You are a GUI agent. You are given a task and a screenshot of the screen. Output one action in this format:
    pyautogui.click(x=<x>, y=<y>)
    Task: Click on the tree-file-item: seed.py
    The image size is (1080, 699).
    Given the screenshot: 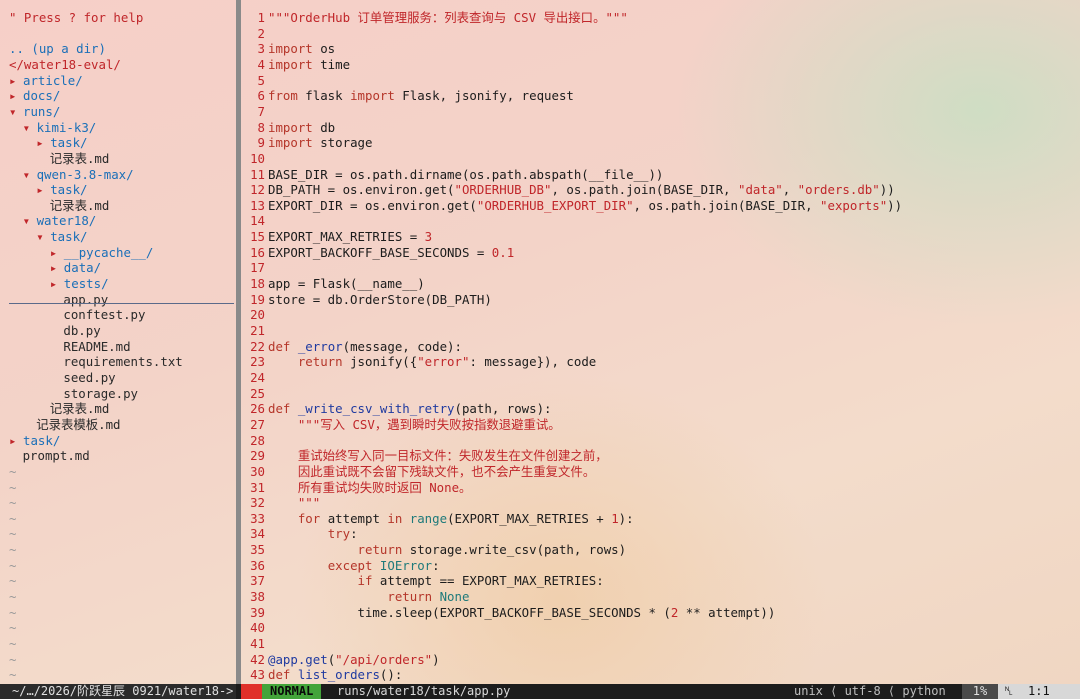 What is the action you would take?
    pyautogui.click(x=118, y=378)
    